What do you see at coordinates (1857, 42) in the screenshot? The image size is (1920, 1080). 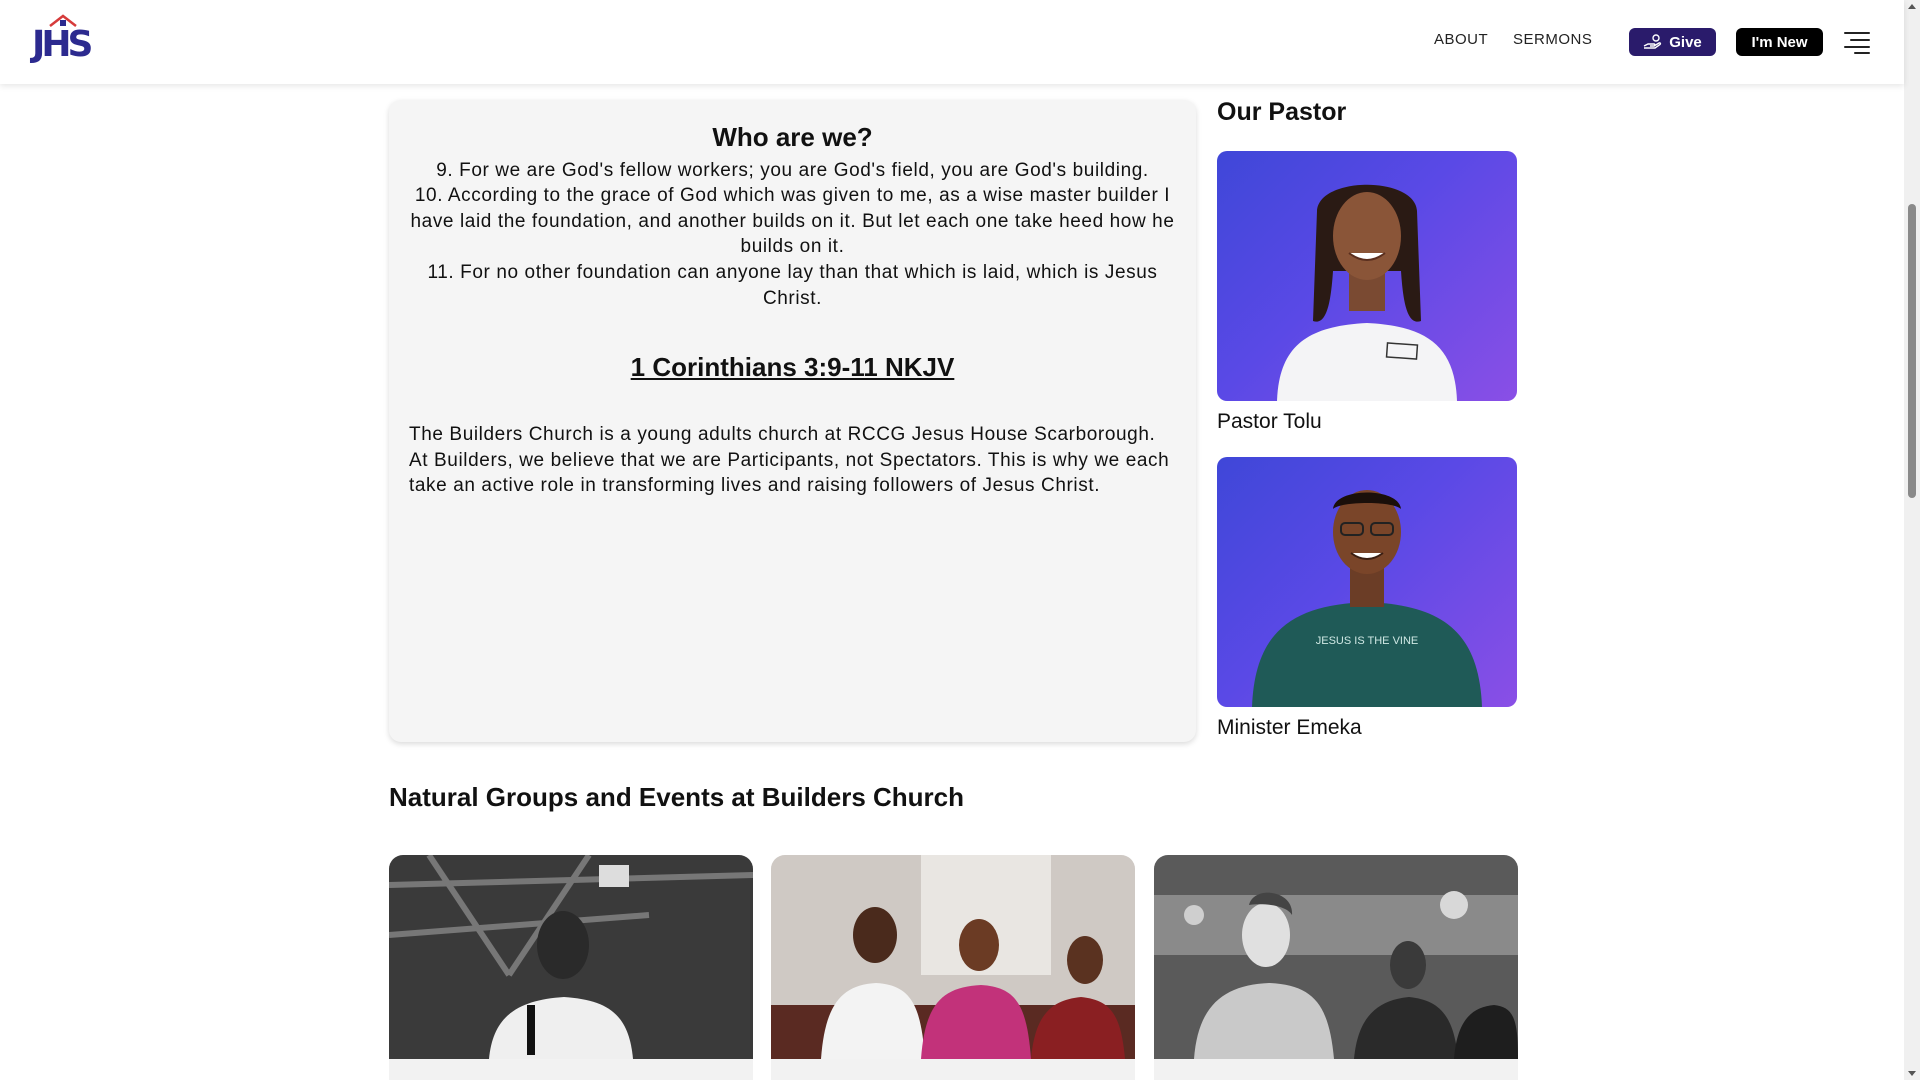 I see `hamburger-menu-icon` at bounding box center [1857, 42].